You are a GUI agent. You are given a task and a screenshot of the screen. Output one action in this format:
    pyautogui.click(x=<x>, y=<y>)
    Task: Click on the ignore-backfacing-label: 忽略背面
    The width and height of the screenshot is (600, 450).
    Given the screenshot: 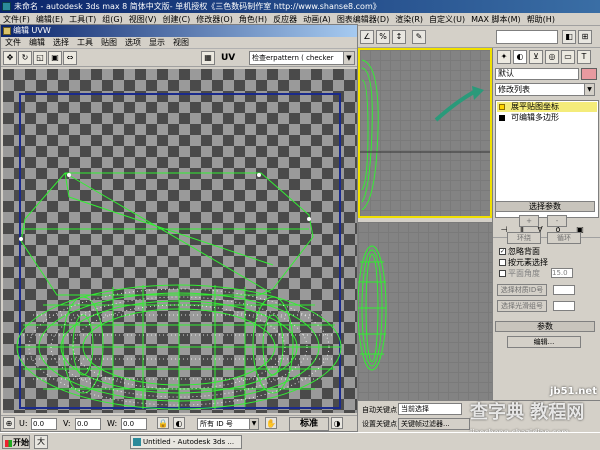 What is the action you would take?
    pyautogui.click(x=524, y=251)
    